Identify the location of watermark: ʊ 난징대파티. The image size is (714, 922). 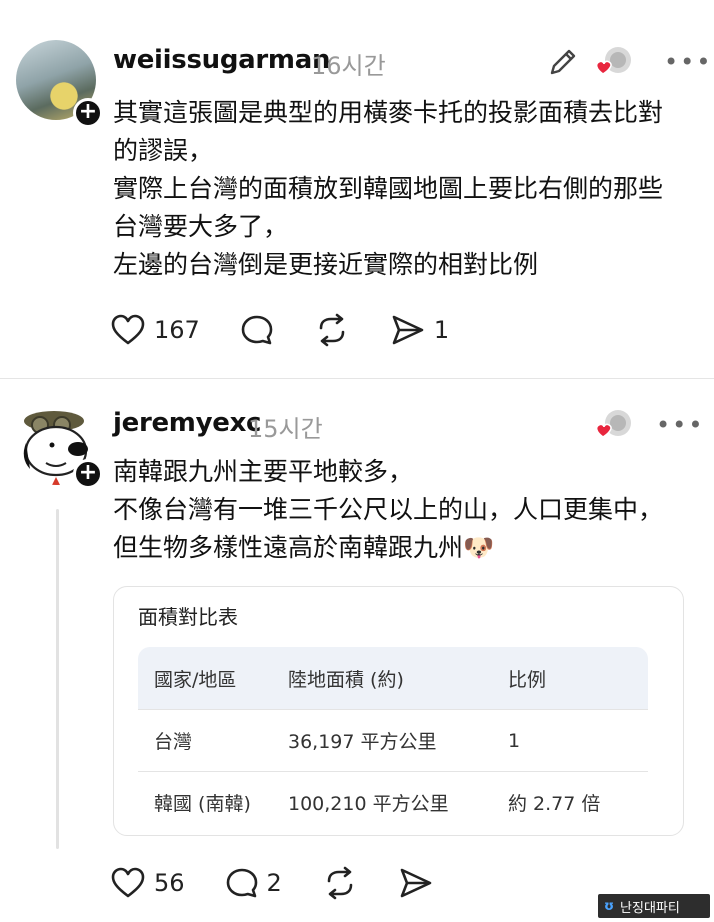
(654, 906).